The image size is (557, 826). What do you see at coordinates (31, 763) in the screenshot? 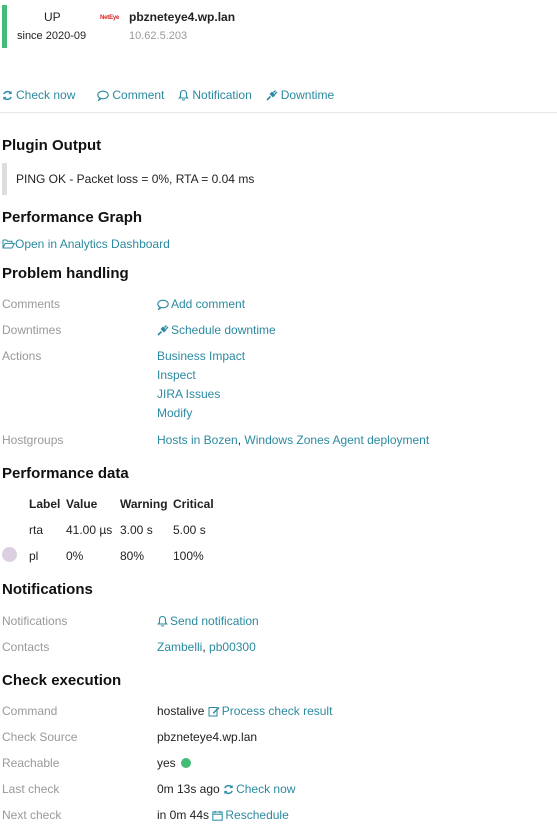
I see `reachable-label: Reachable` at bounding box center [31, 763].